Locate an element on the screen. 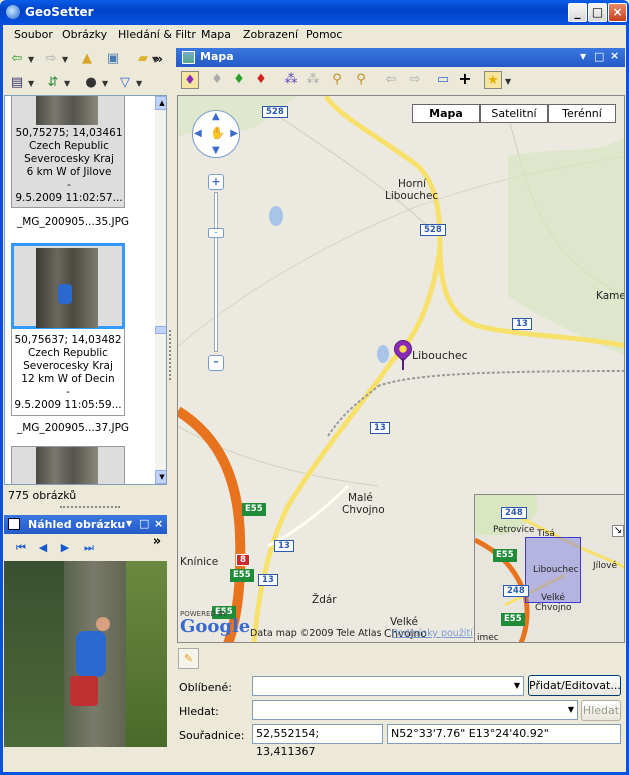 The image size is (629, 775). menu-obrazky: Obrázky is located at coordinates (84, 34).